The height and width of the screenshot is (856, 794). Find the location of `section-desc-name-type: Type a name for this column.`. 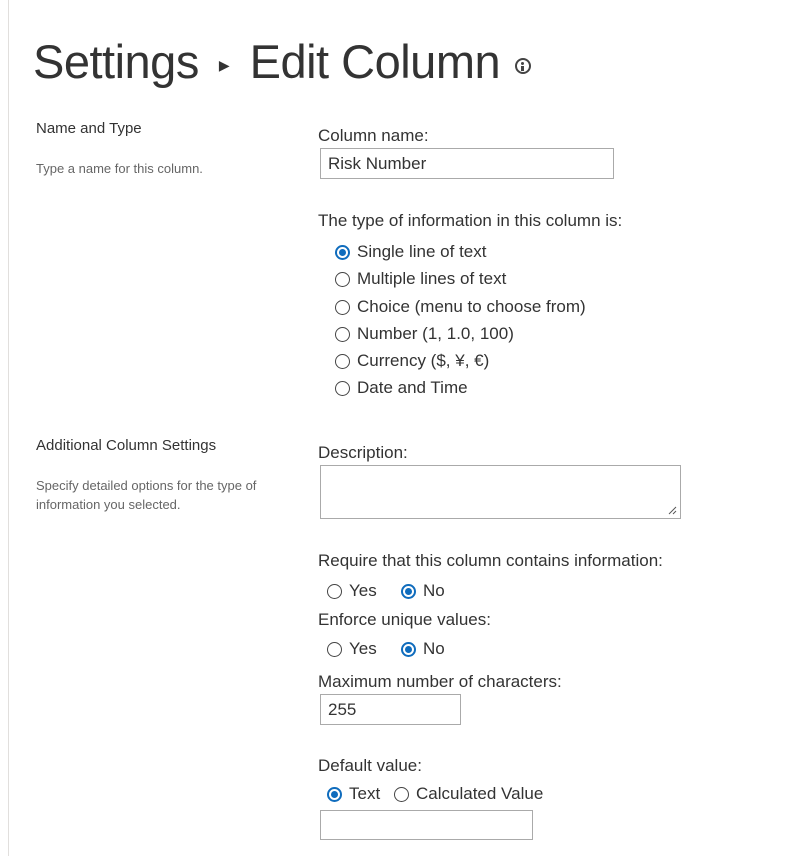

section-desc-name-type: Type a name for this column. is located at coordinates (119, 168).